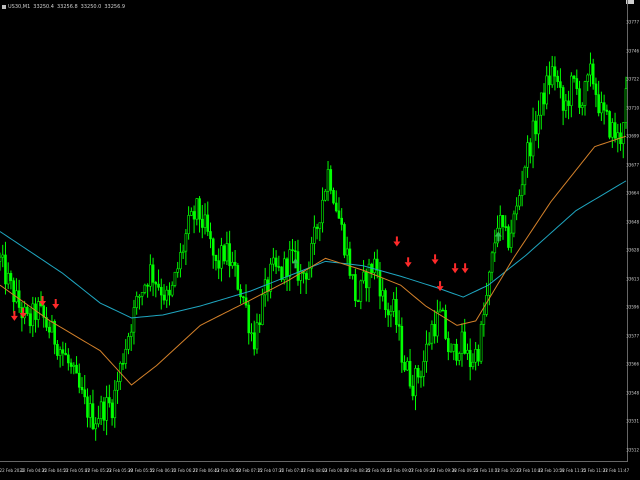 The image size is (640, 480). Describe the element at coordinates (632, 393) in the screenshot. I see `price-axis-label: 33548` at that location.